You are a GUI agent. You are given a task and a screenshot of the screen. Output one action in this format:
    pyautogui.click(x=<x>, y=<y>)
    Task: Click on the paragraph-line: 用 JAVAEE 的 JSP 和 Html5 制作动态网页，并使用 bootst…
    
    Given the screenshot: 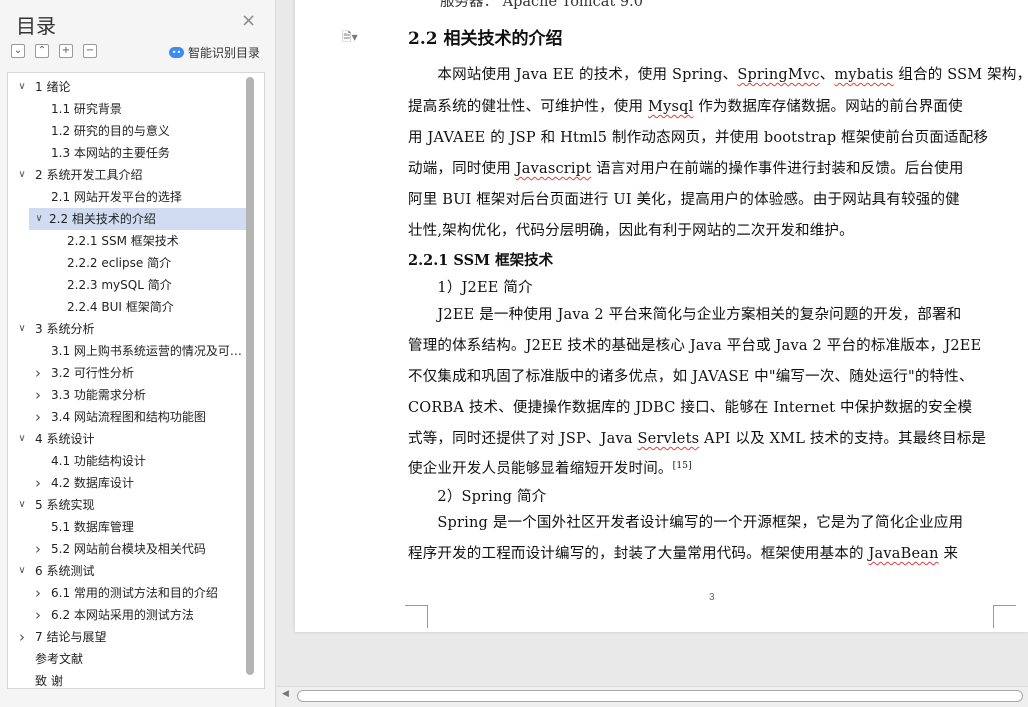 What is the action you would take?
    pyautogui.click(x=702, y=136)
    